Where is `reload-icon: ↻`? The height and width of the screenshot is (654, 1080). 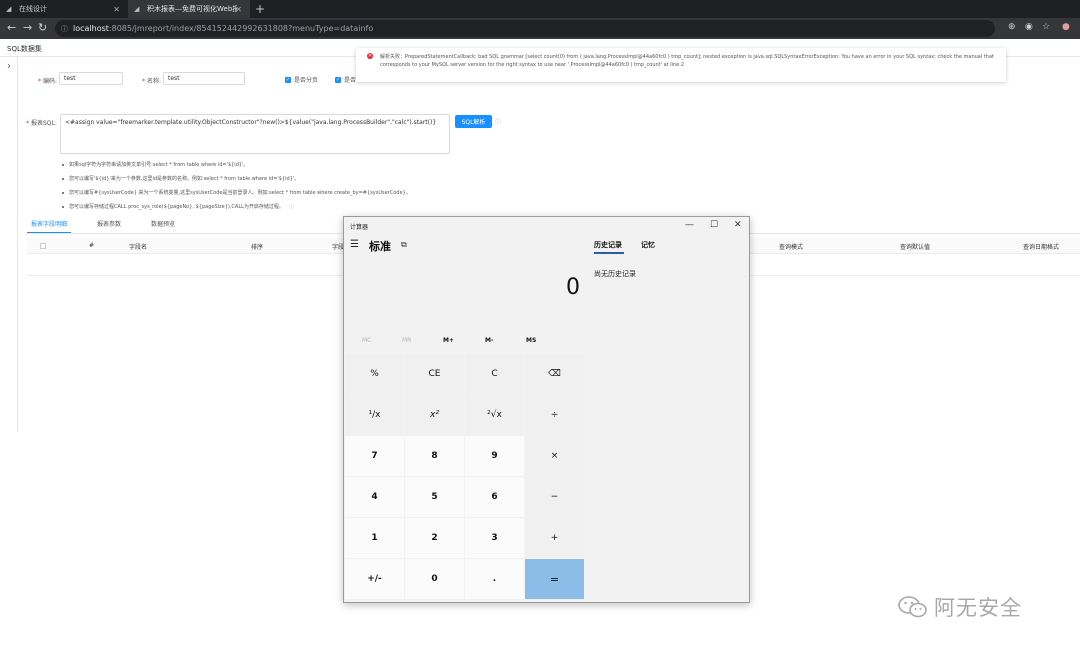 reload-icon: ↻ is located at coordinates (42, 27).